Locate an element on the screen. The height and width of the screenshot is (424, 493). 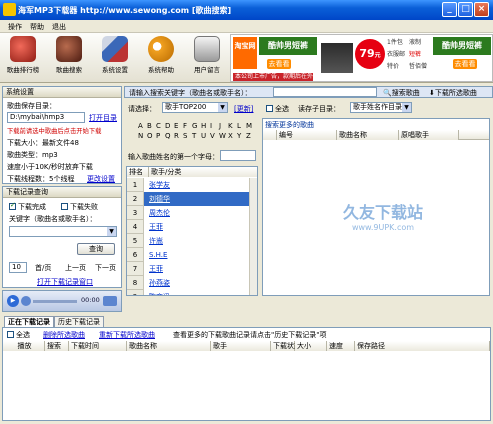
table-row: 8 孙燕姿 is located at coordinates (189, 283).